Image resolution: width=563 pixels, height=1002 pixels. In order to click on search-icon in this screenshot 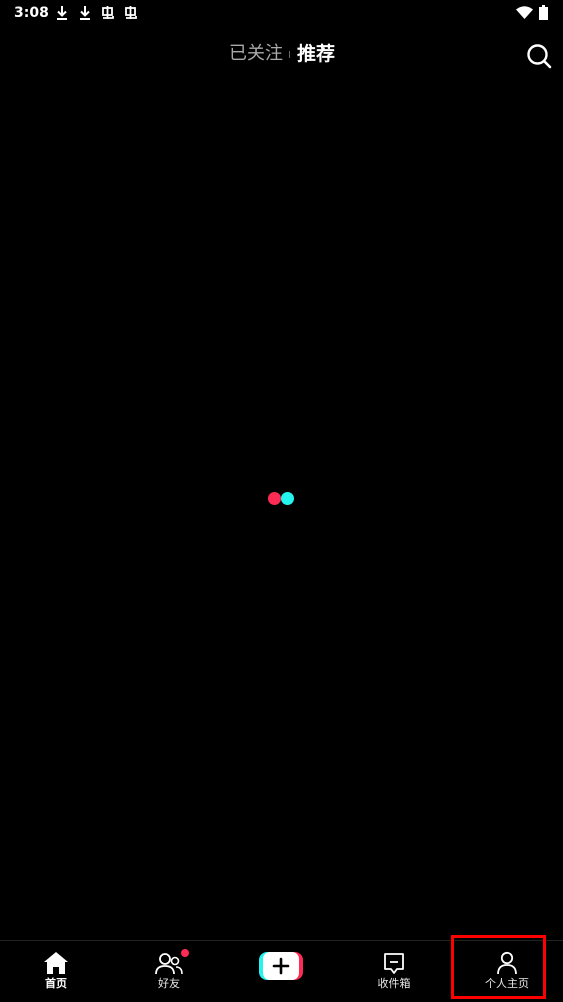, I will do `click(539, 56)`.